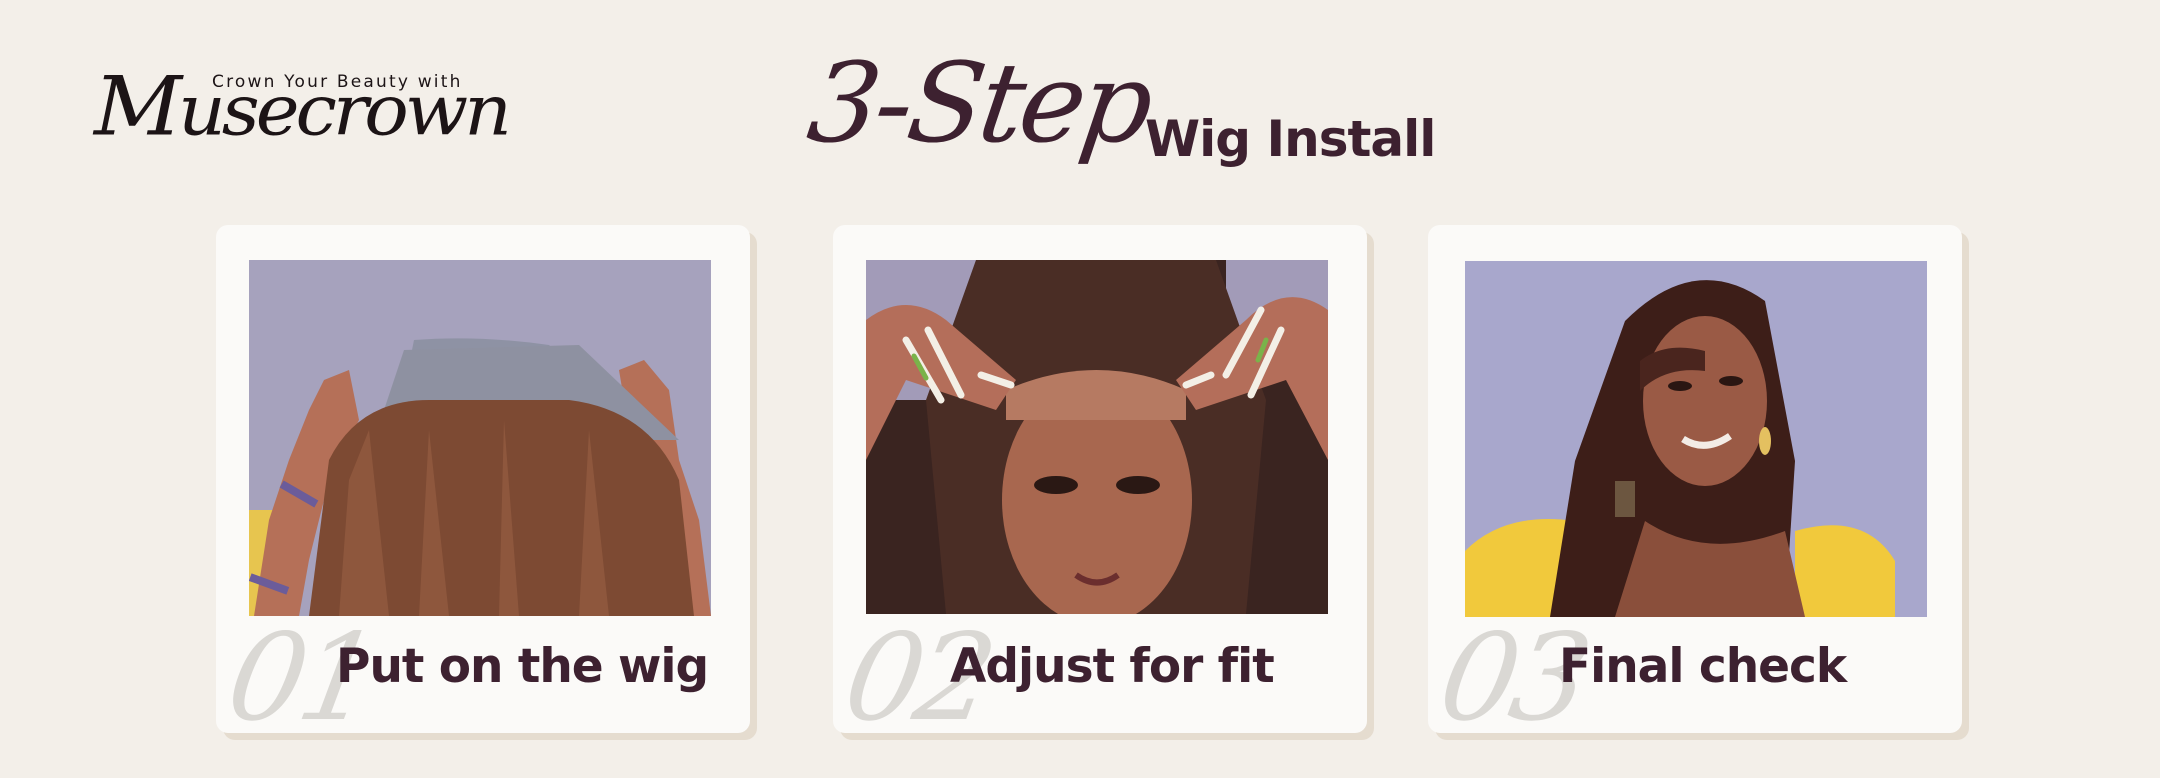  What do you see at coordinates (522, 666) in the screenshot?
I see `step-label-1: Put on the wig` at bounding box center [522, 666].